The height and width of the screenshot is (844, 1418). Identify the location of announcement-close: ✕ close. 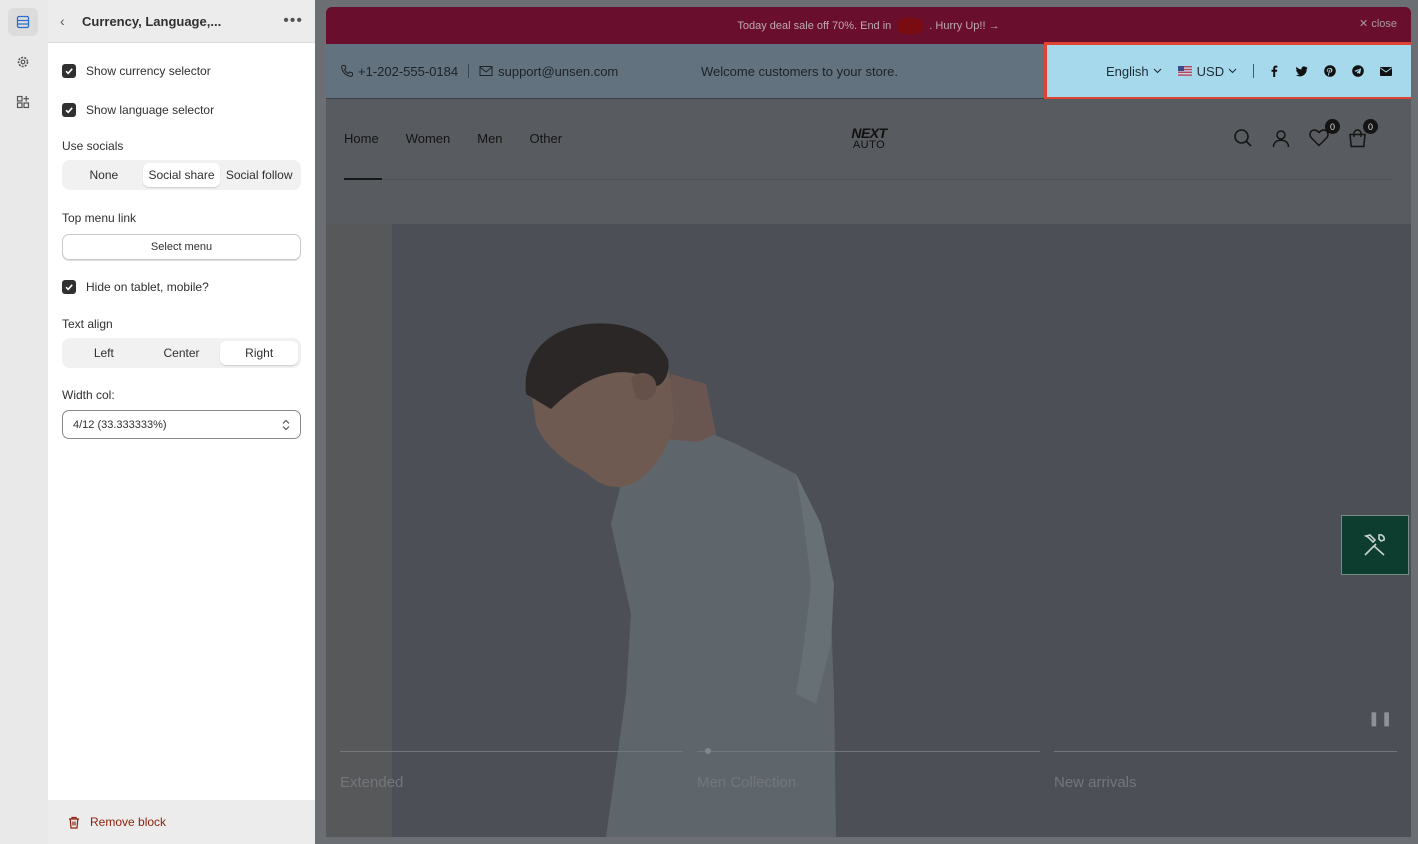
(1378, 23).